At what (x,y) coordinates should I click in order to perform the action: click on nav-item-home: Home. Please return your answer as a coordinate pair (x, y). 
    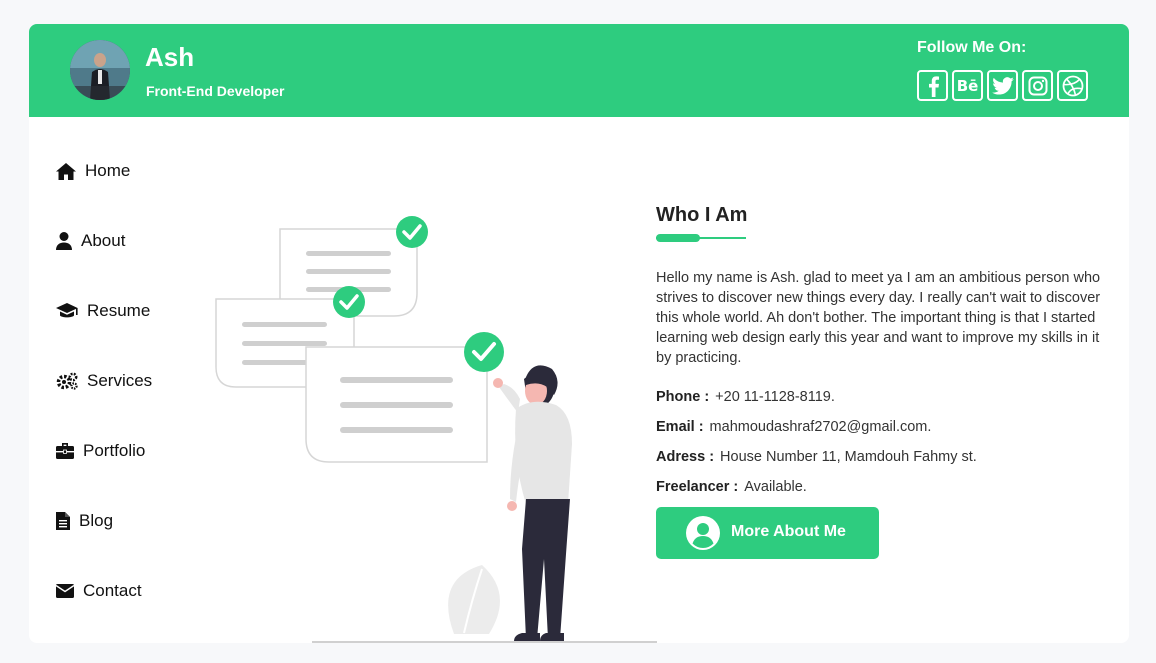
    Looking at the image, I should click on (93, 171).